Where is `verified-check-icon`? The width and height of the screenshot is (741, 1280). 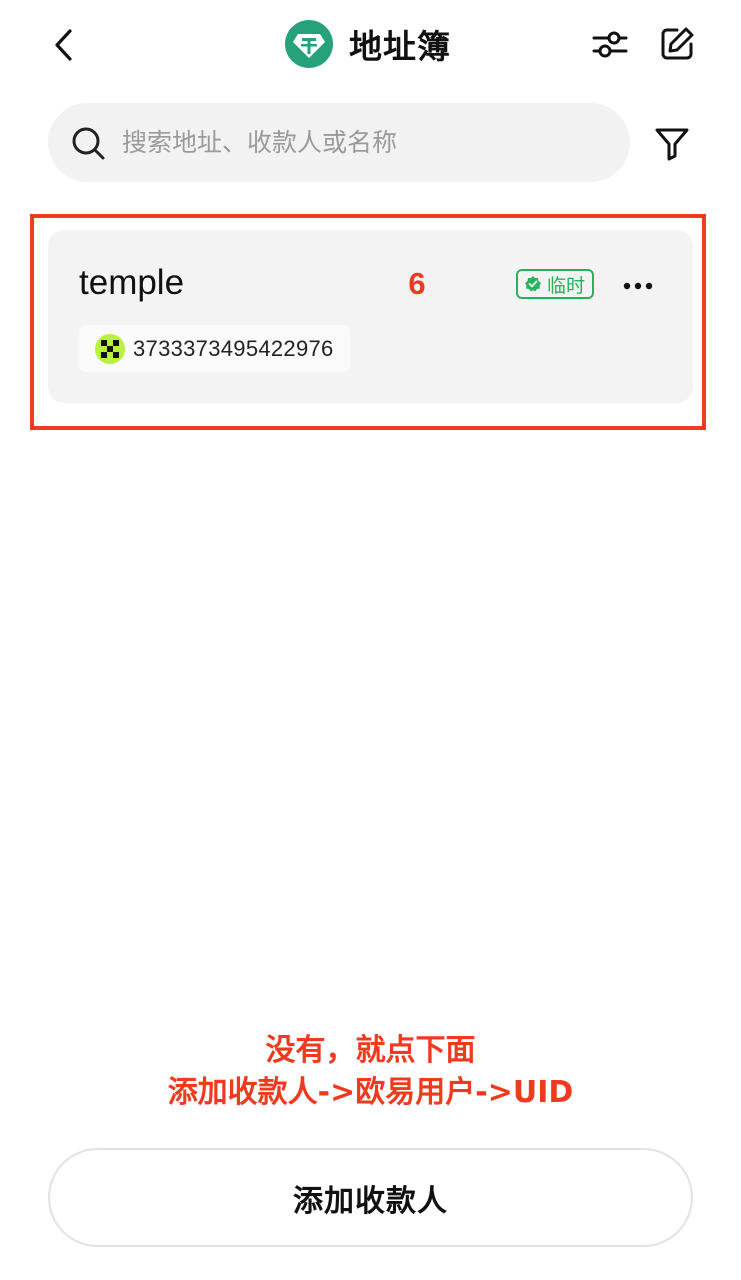 verified-check-icon is located at coordinates (533, 284).